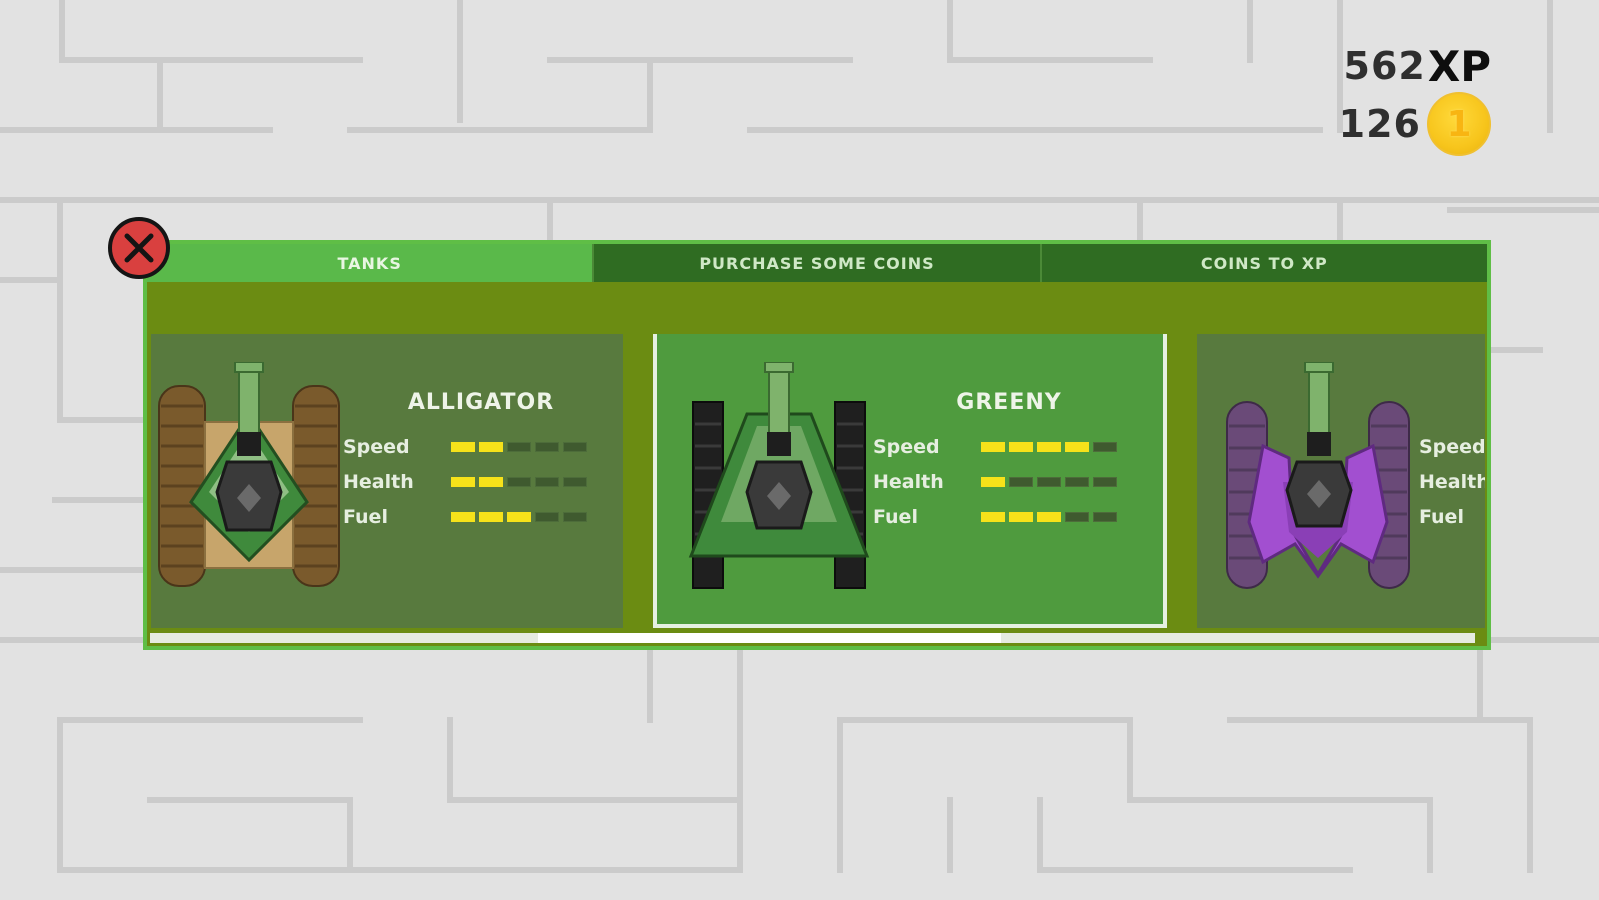 This screenshot has height=900, width=1599. I want to click on currency-hud: 562 XP 126 1, so click(1415, 98).